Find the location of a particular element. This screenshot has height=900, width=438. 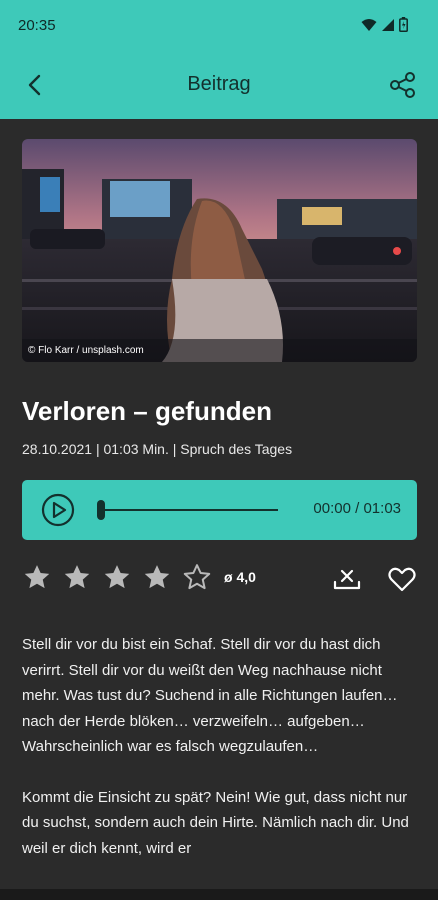

rating-average: ø 4,0 is located at coordinates (240, 577).